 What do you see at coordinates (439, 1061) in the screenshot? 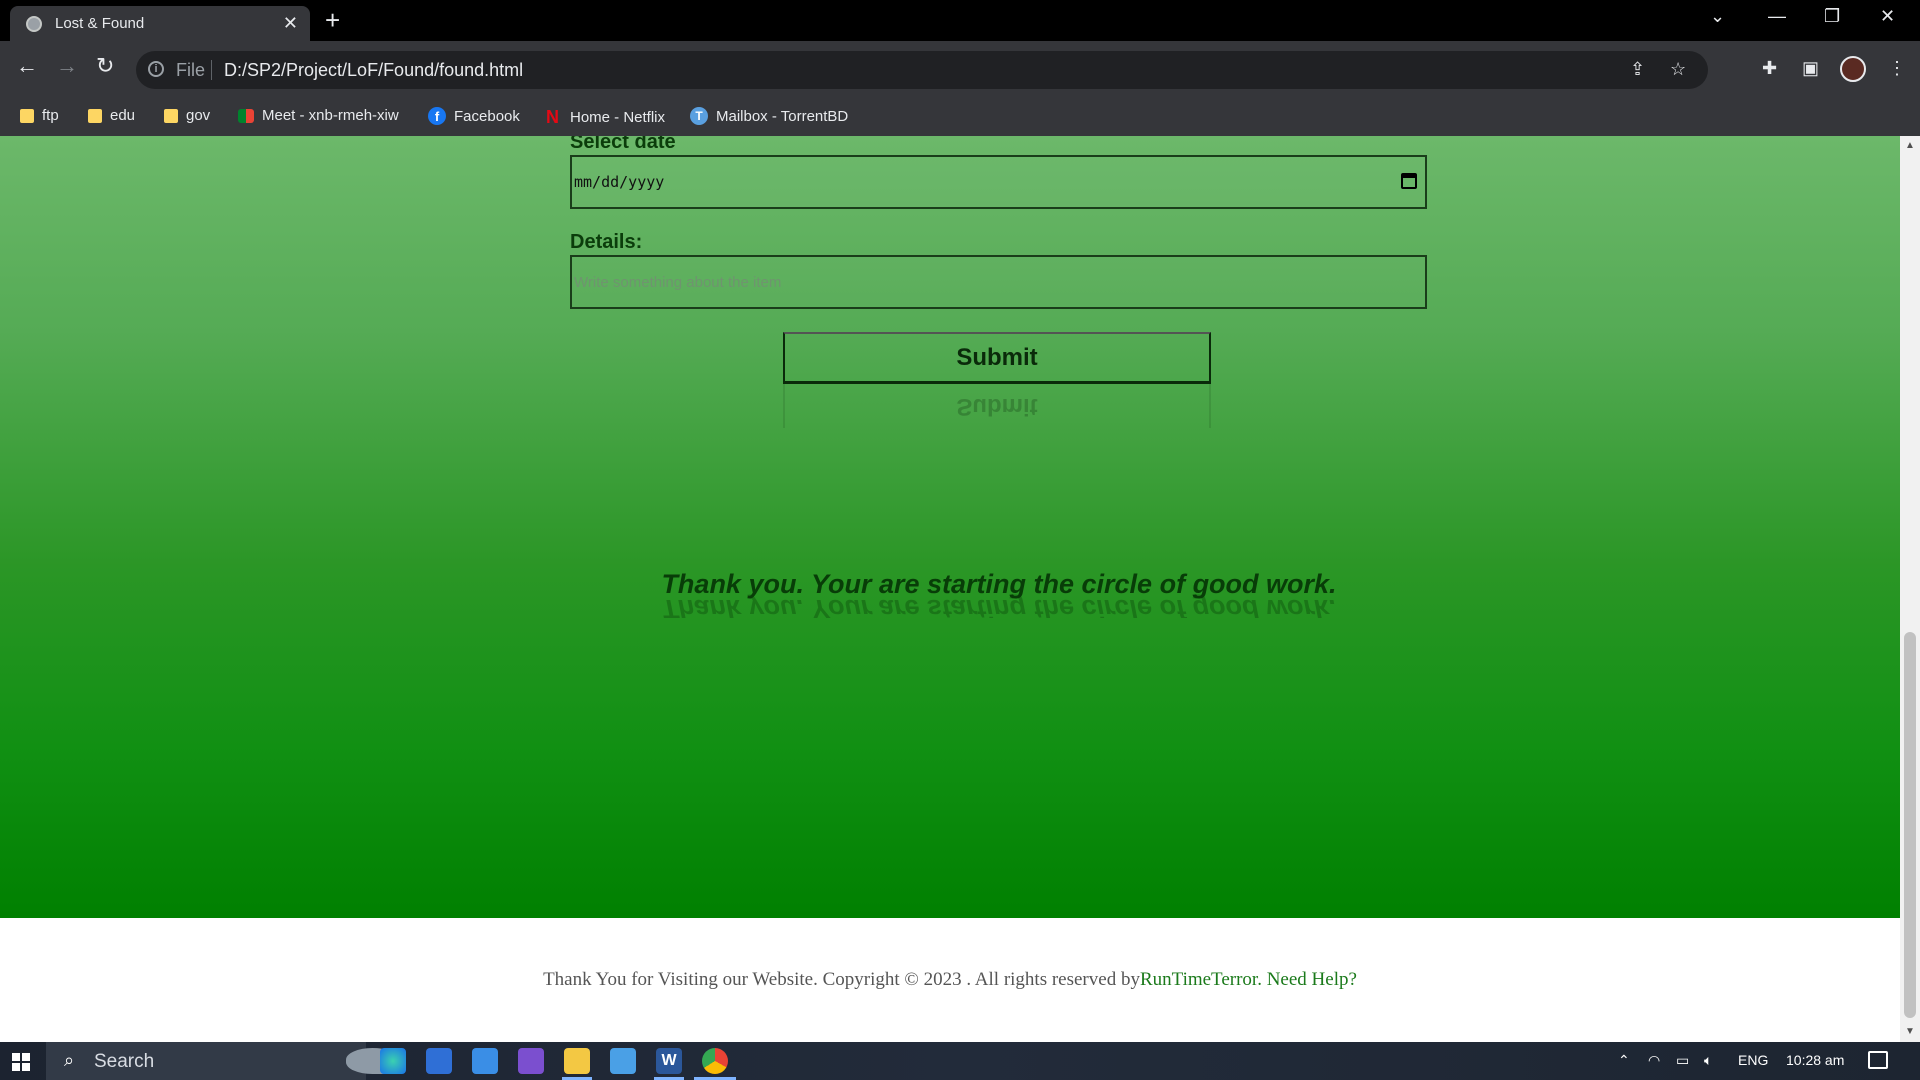
I see `microsoft-store-icon` at bounding box center [439, 1061].